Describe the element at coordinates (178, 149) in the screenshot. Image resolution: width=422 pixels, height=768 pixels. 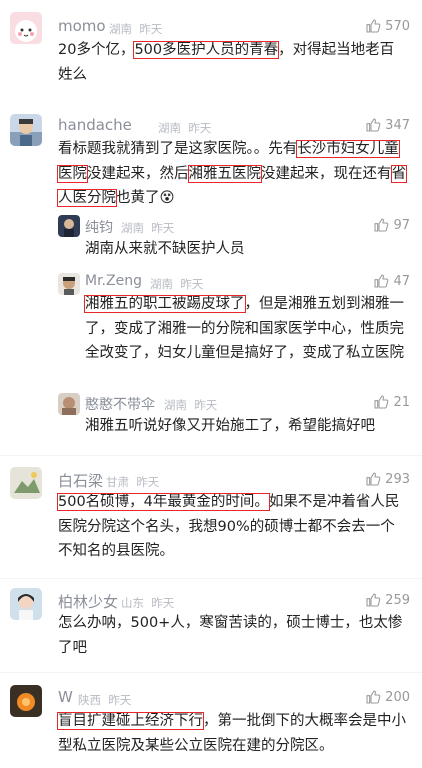
I see `text-segment: 看标题我就猜到了是这家医院。。先有` at that location.